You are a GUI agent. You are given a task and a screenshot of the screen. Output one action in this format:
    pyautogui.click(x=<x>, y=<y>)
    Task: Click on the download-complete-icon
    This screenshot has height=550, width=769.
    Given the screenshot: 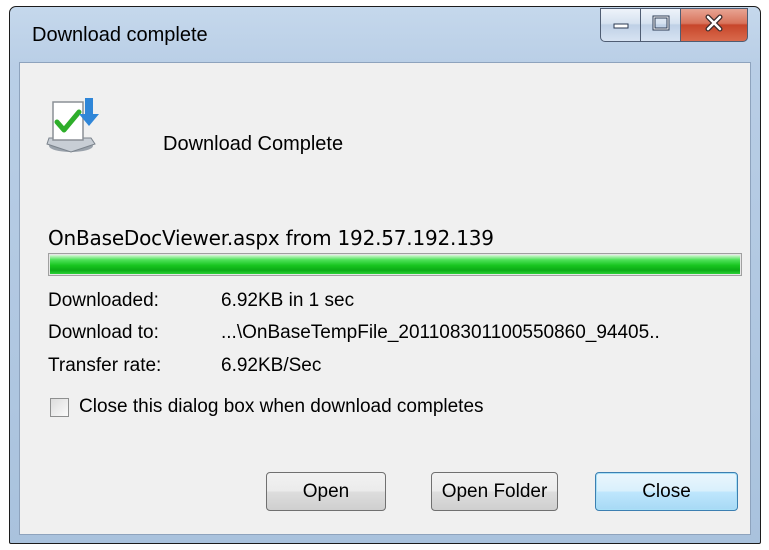 What is the action you would take?
    pyautogui.click(x=76, y=125)
    